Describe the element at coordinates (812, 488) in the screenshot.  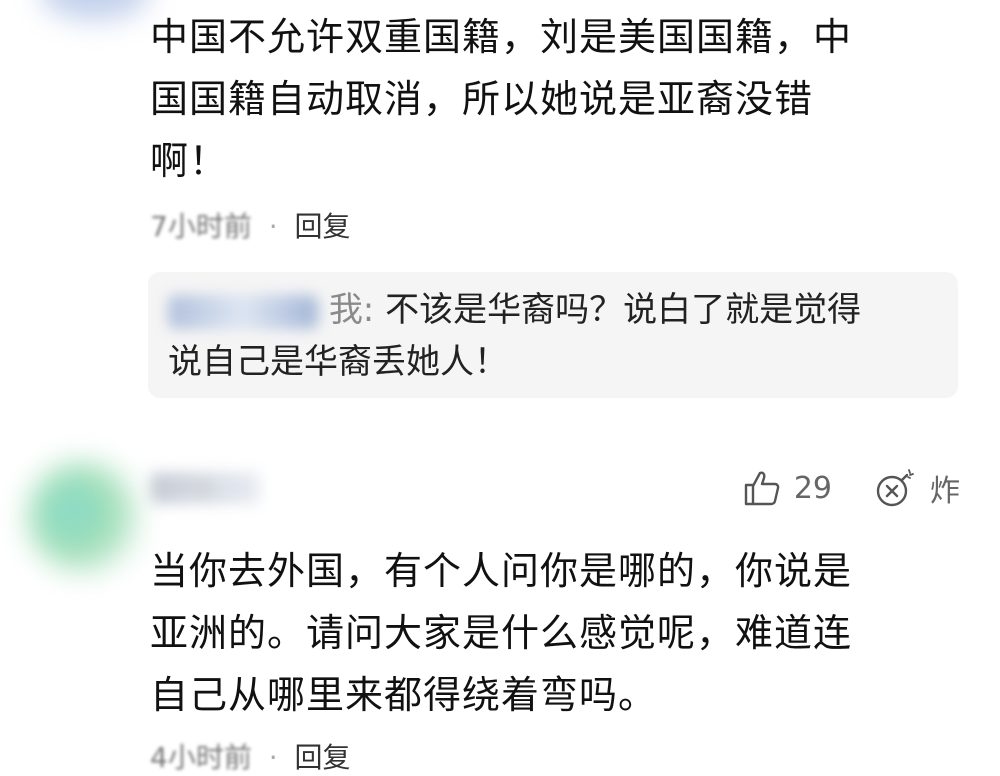
I see `like-count: 29` at that location.